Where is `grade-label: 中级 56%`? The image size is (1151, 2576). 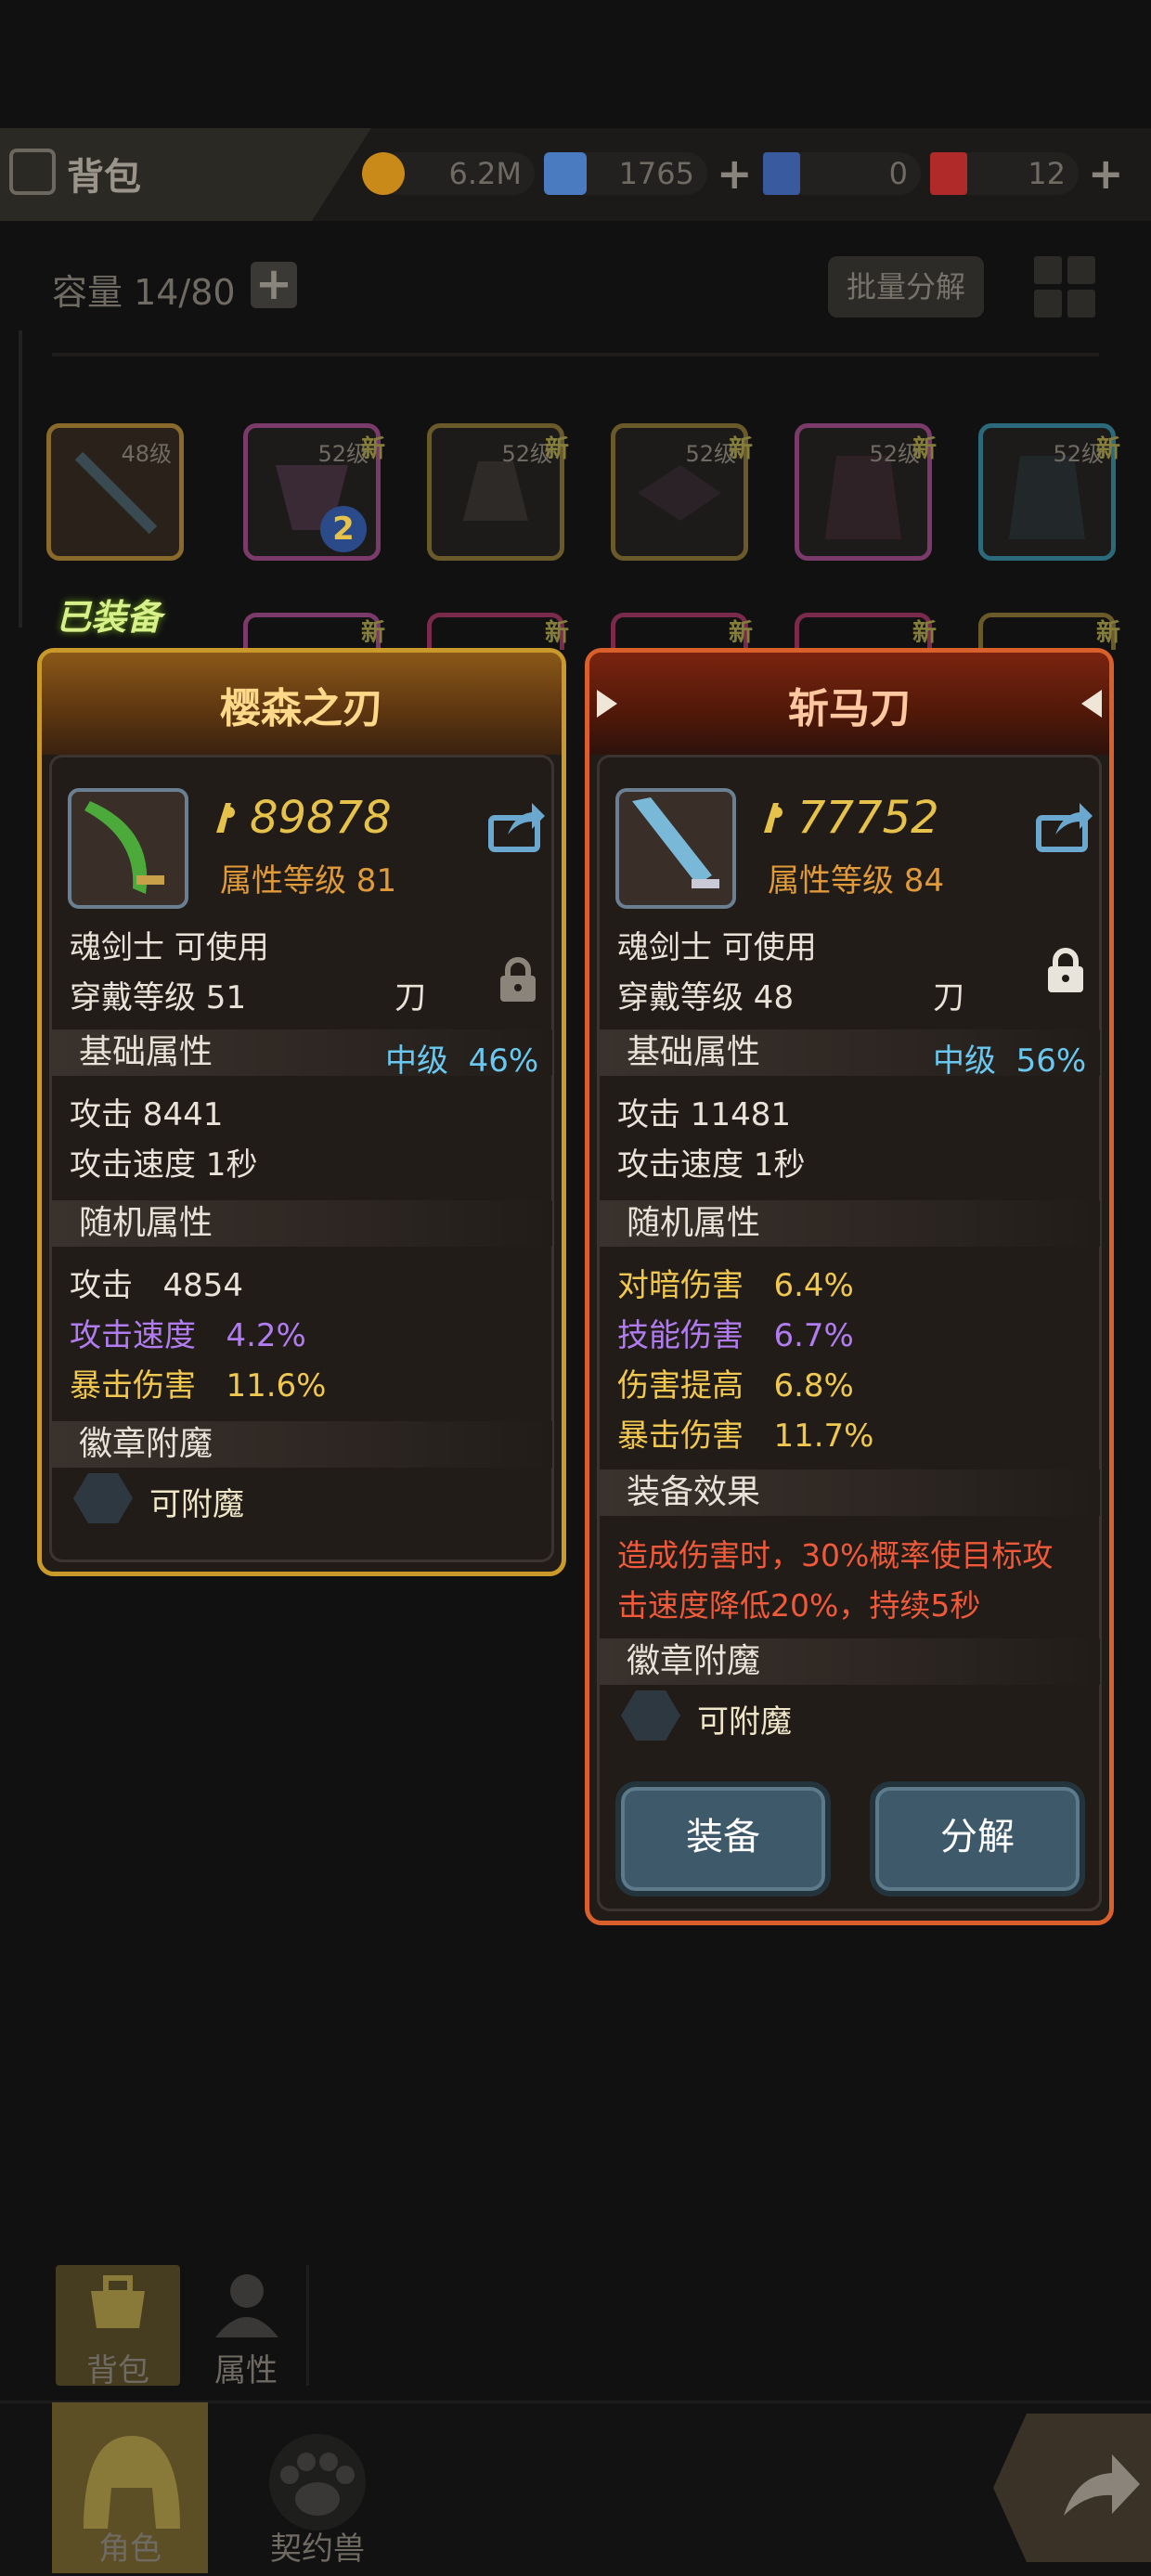 grade-label: 中级 56% is located at coordinates (1010, 1061).